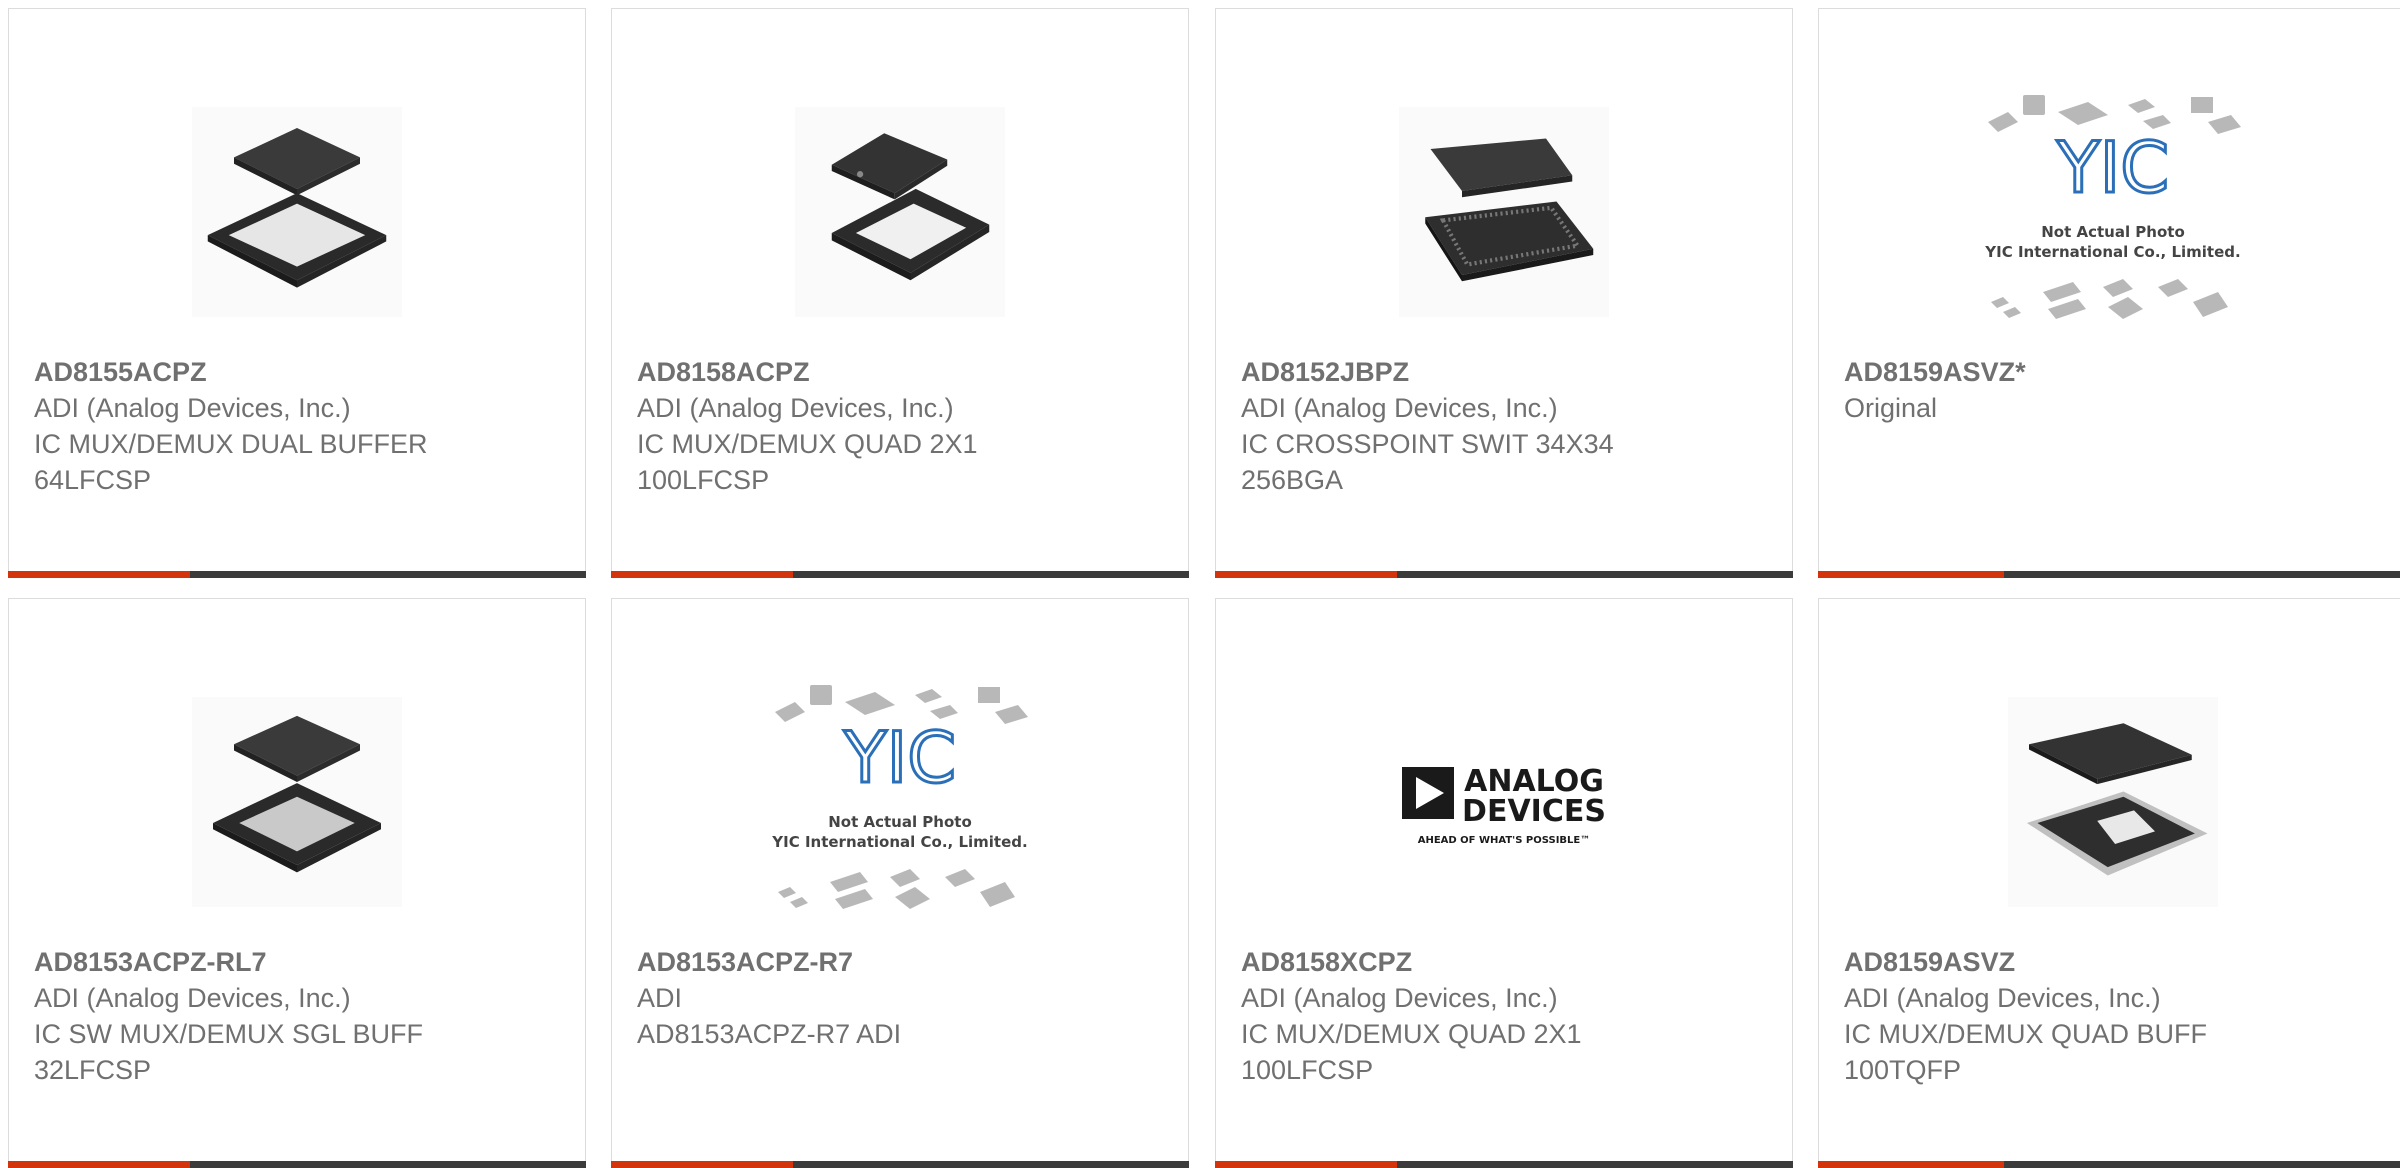 The image size is (2400, 1168). I want to click on part-number: AD8159ASVZ, so click(2115, 962).